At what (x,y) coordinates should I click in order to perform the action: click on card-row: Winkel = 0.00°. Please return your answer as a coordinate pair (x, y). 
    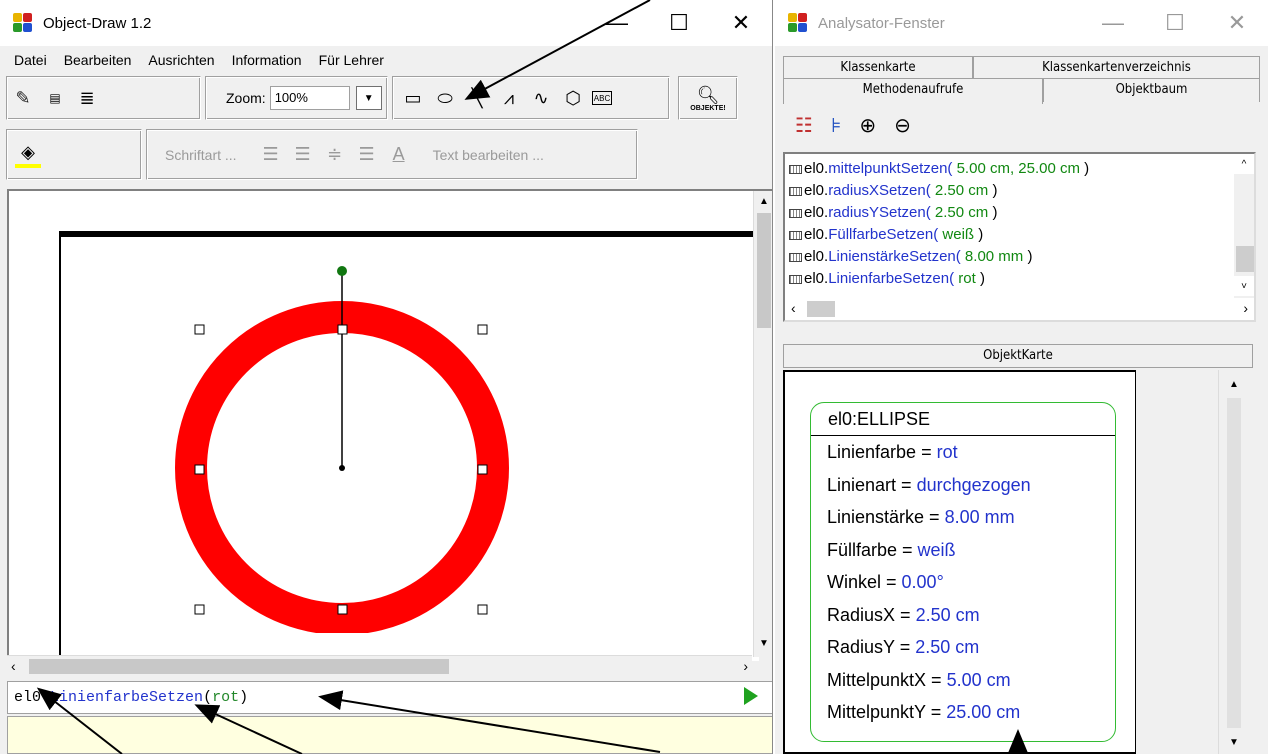
    Looking at the image, I should click on (885, 582).